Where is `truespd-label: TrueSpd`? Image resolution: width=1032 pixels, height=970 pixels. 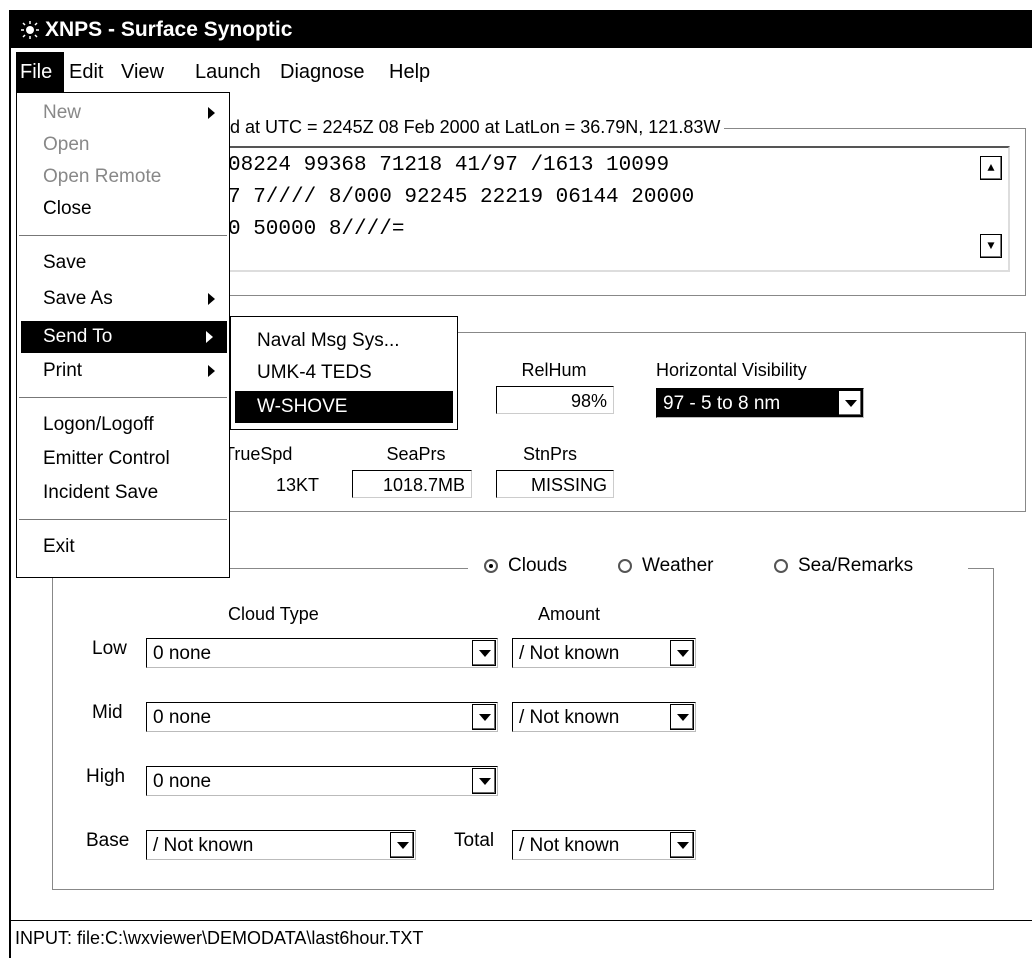
truespd-label: TrueSpd is located at coordinates (258, 454).